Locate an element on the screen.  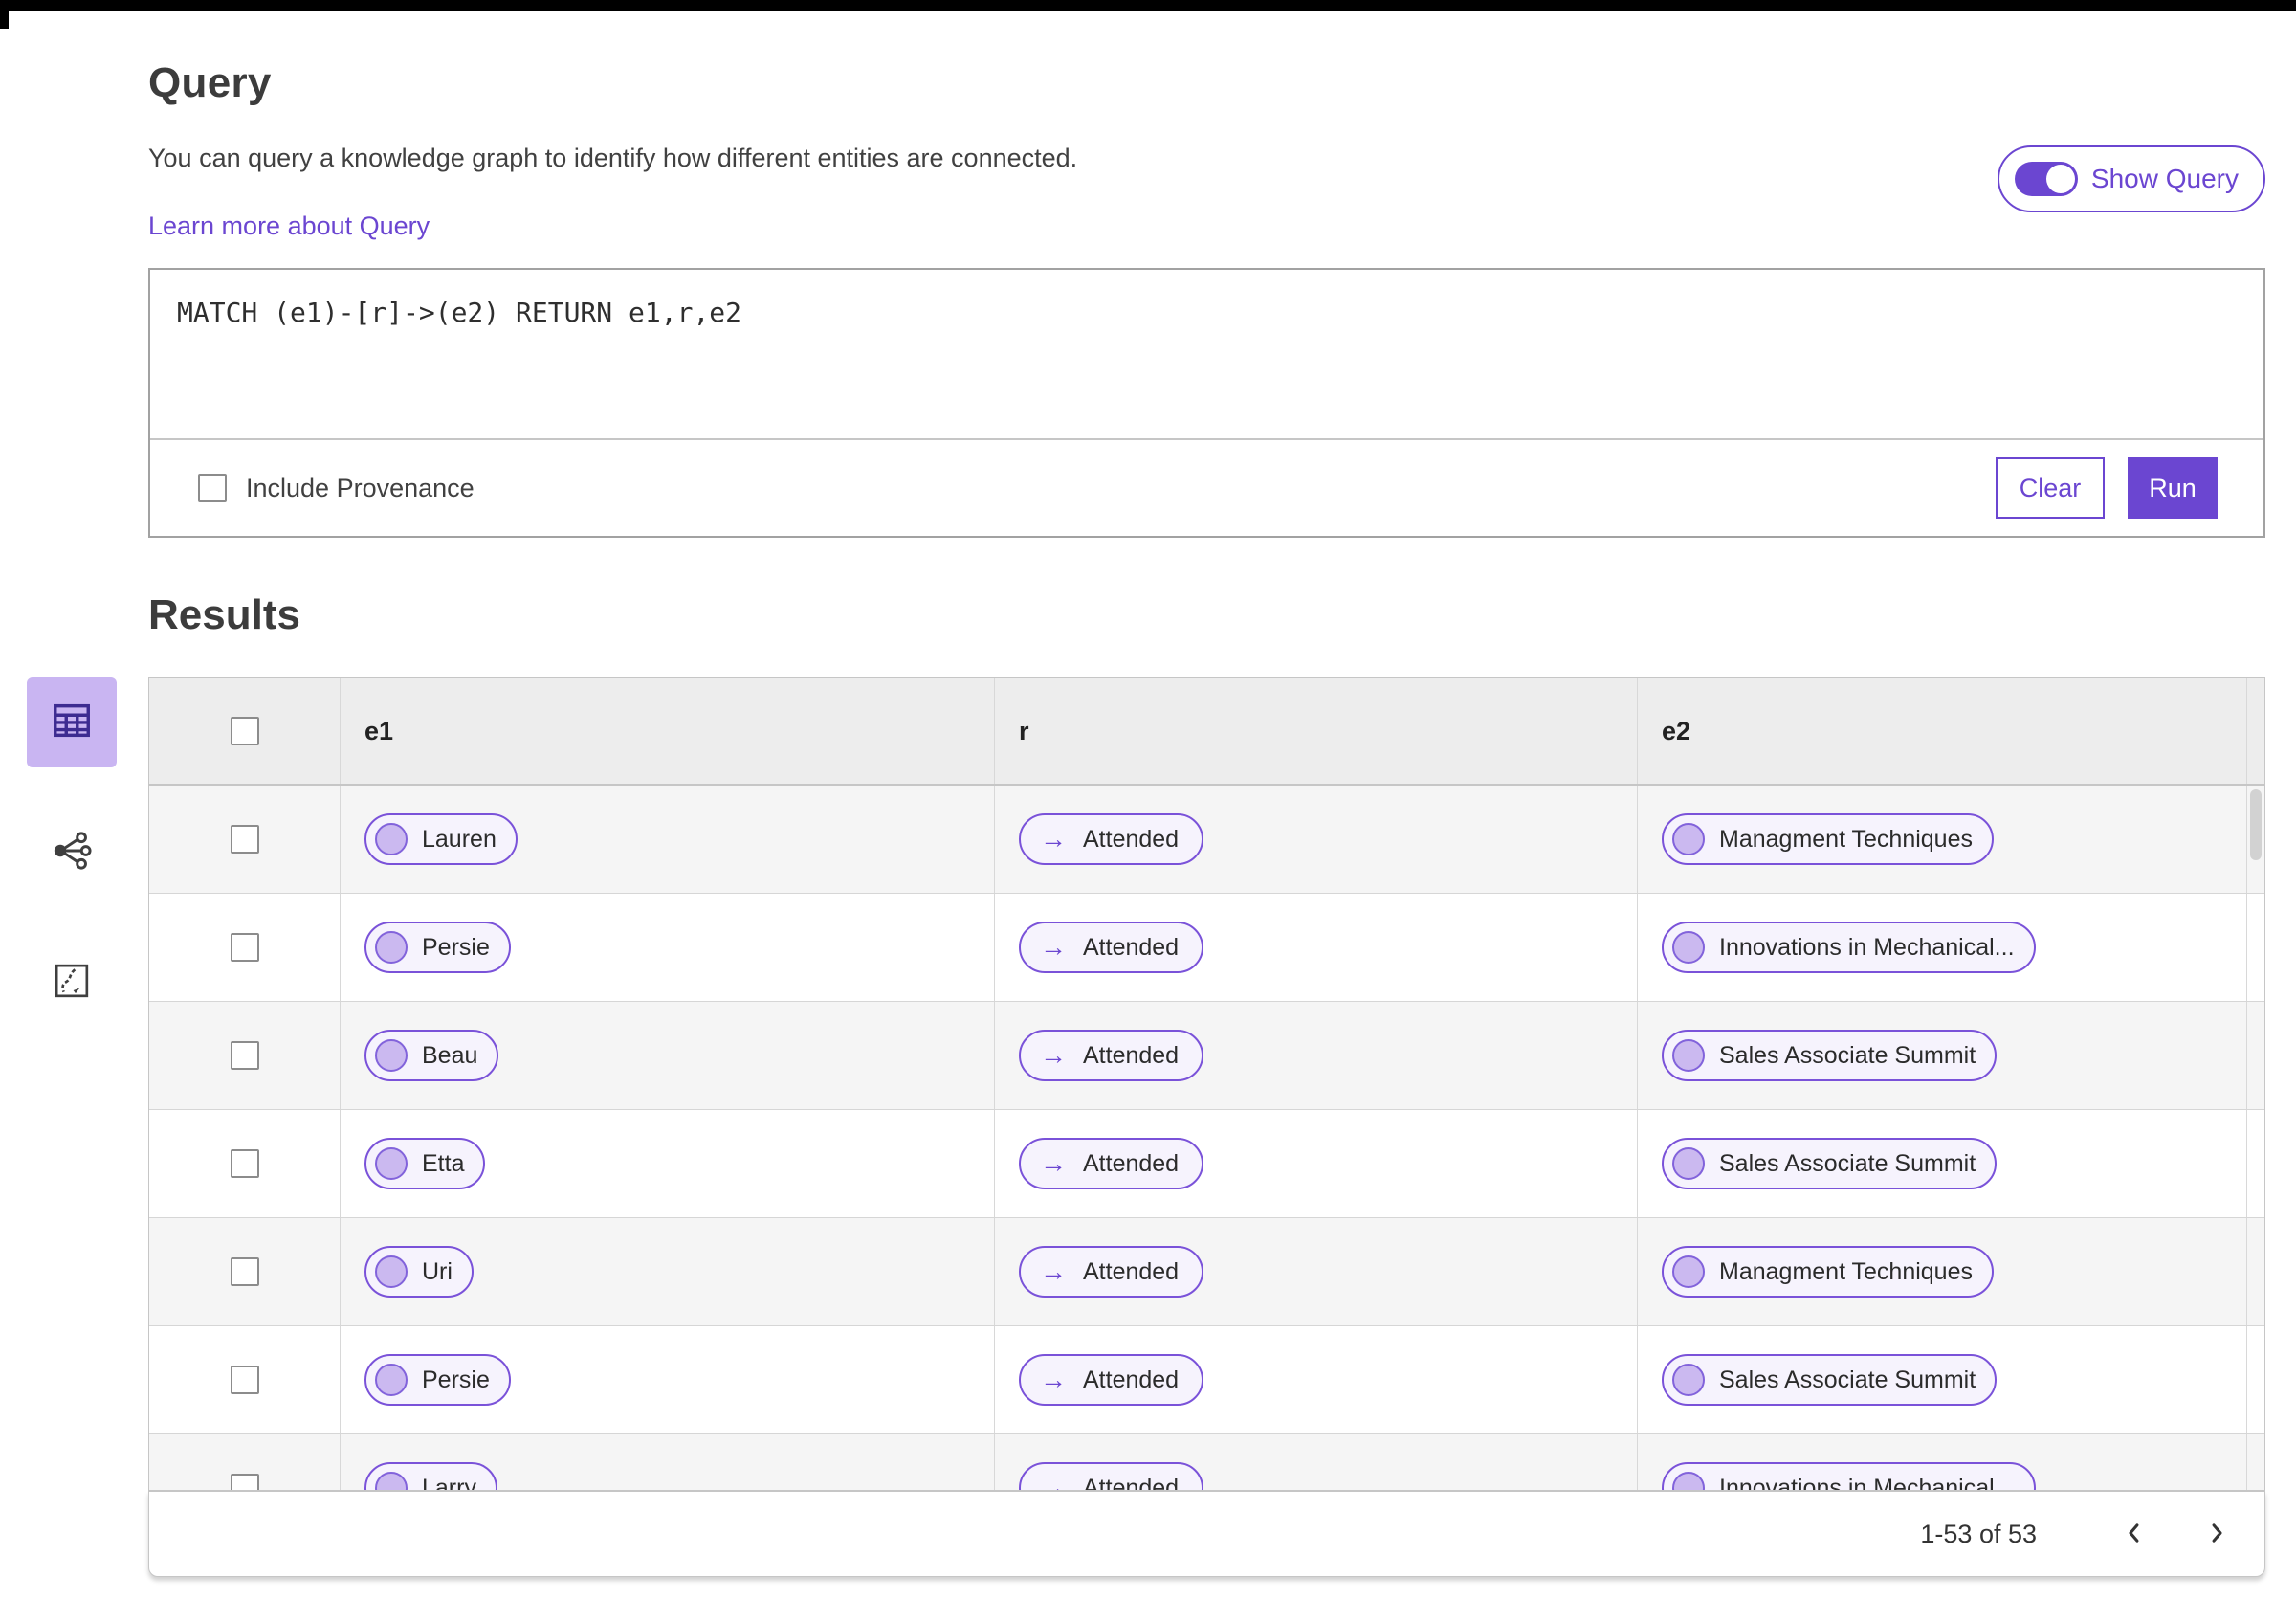
pagination-bar: 1-53 of 53 is located at coordinates (1206, 1534).